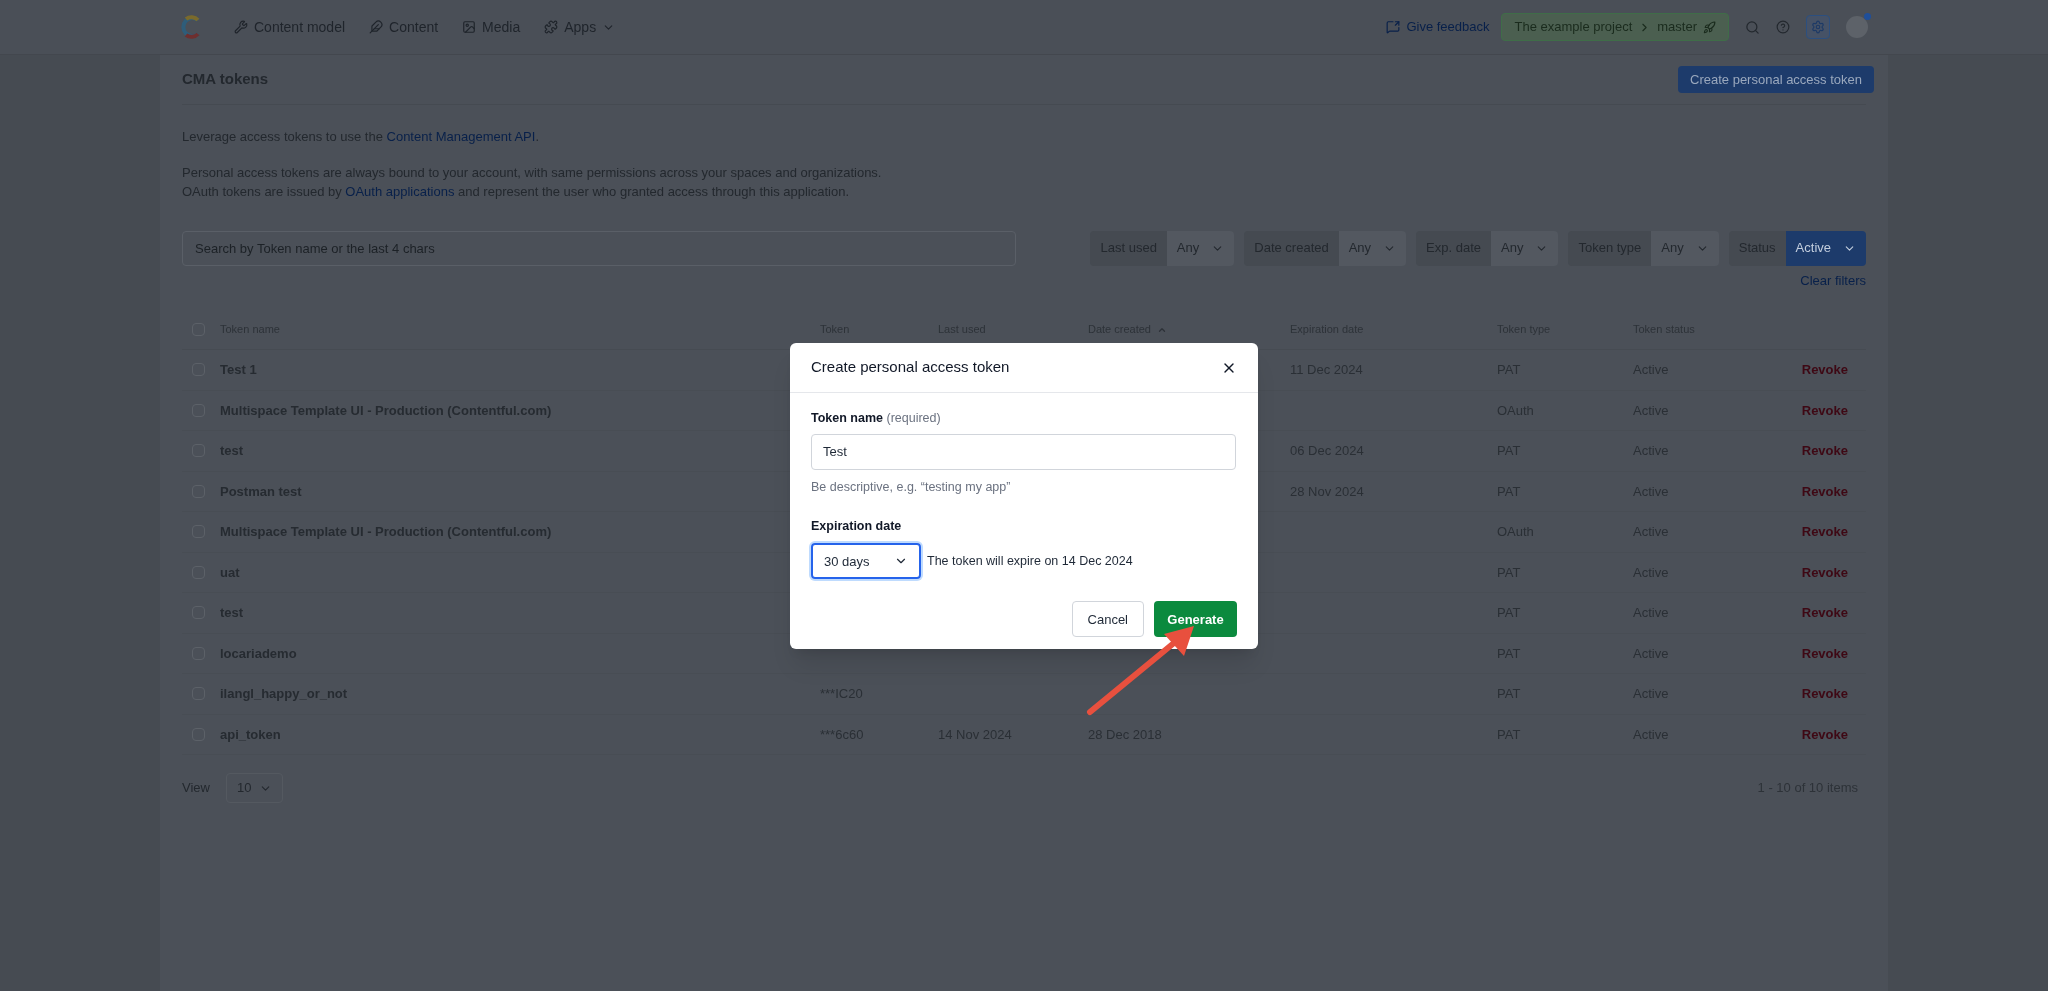  Describe the element at coordinates (1195, 619) in the screenshot. I see `generate-button: Generate` at that location.